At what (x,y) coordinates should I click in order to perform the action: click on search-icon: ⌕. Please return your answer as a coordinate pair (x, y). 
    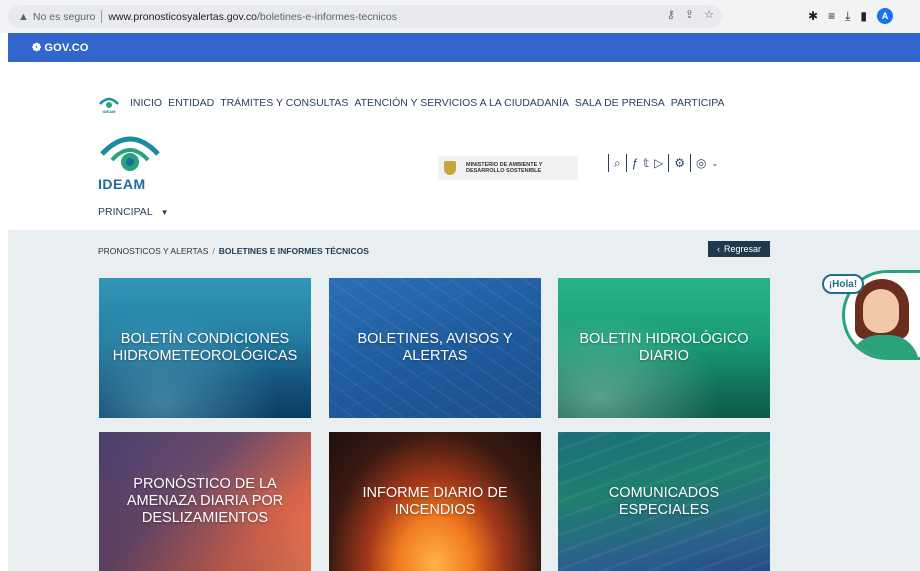
    Looking at the image, I should click on (617, 163).